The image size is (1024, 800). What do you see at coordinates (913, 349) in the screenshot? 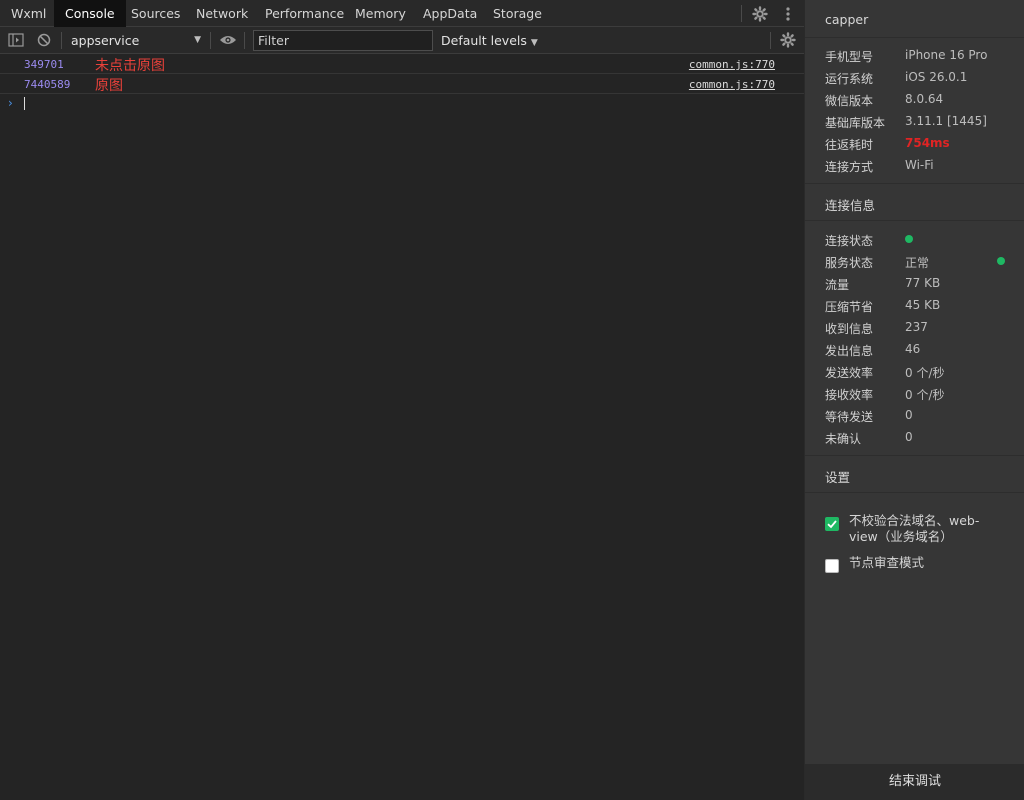
I see `sent-value: 46` at bounding box center [913, 349].